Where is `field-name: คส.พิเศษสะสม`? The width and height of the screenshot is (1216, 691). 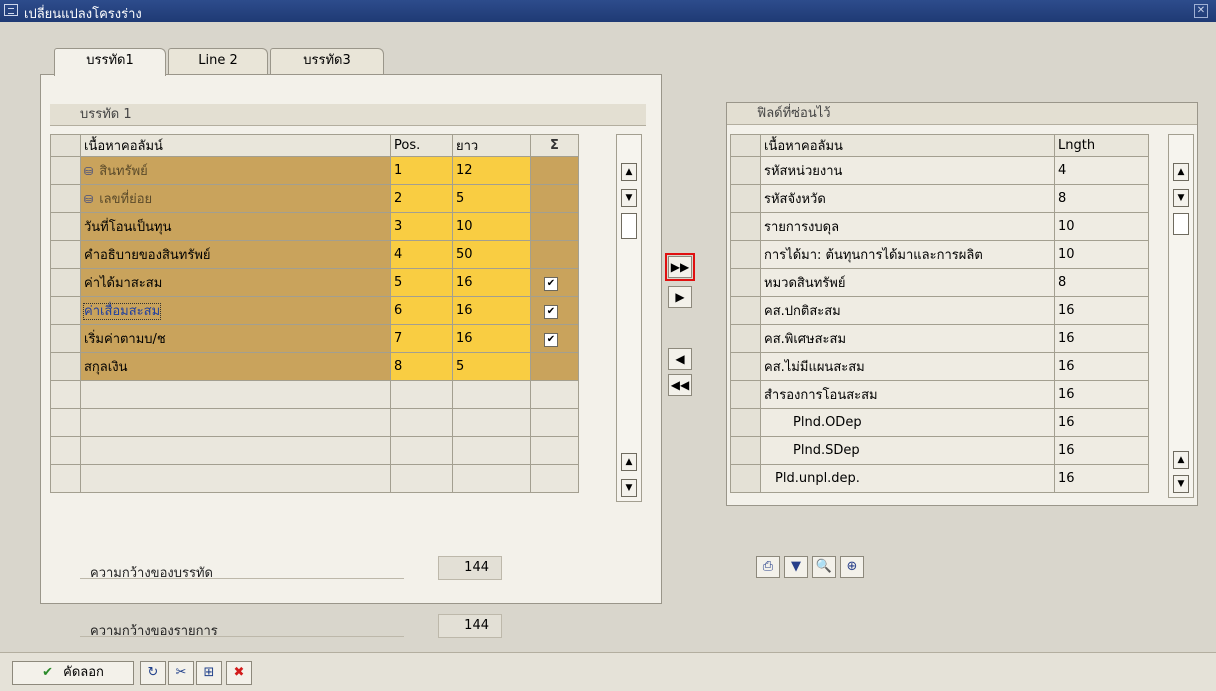 field-name: คส.พิเศษสะสม is located at coordinates (907, 338).